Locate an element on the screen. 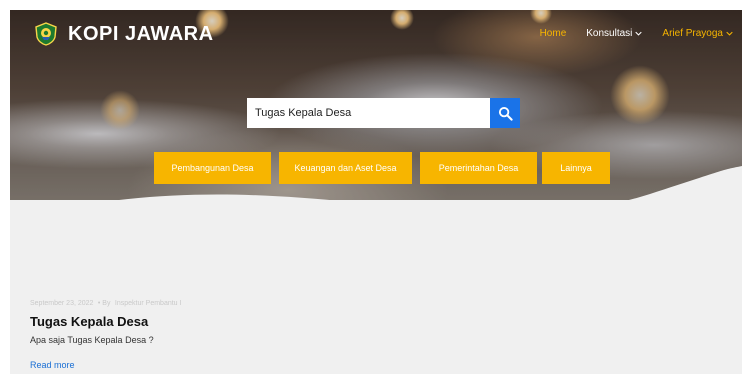 The width and height of the screenshot is (749, 374). search-bar is located at coordinates (383, 113).